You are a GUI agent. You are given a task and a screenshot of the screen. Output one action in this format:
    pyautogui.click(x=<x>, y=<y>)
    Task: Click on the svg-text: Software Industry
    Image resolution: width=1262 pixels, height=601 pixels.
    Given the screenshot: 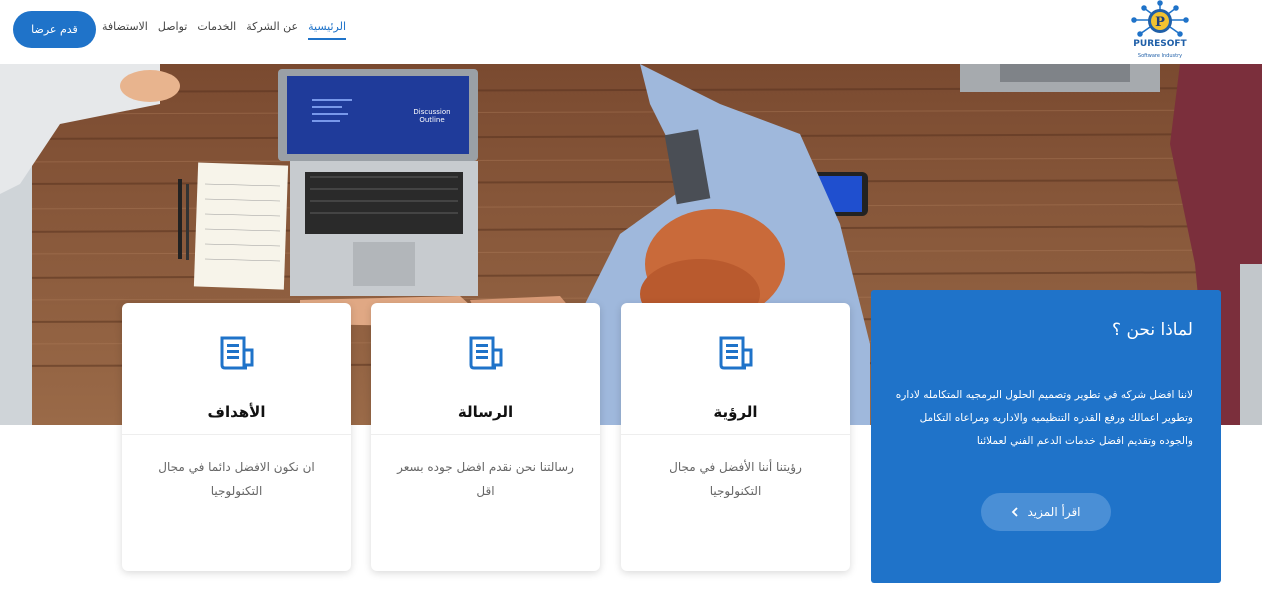 What is the action you would take?
    pyautogui.click(x=1160, y=56)
    